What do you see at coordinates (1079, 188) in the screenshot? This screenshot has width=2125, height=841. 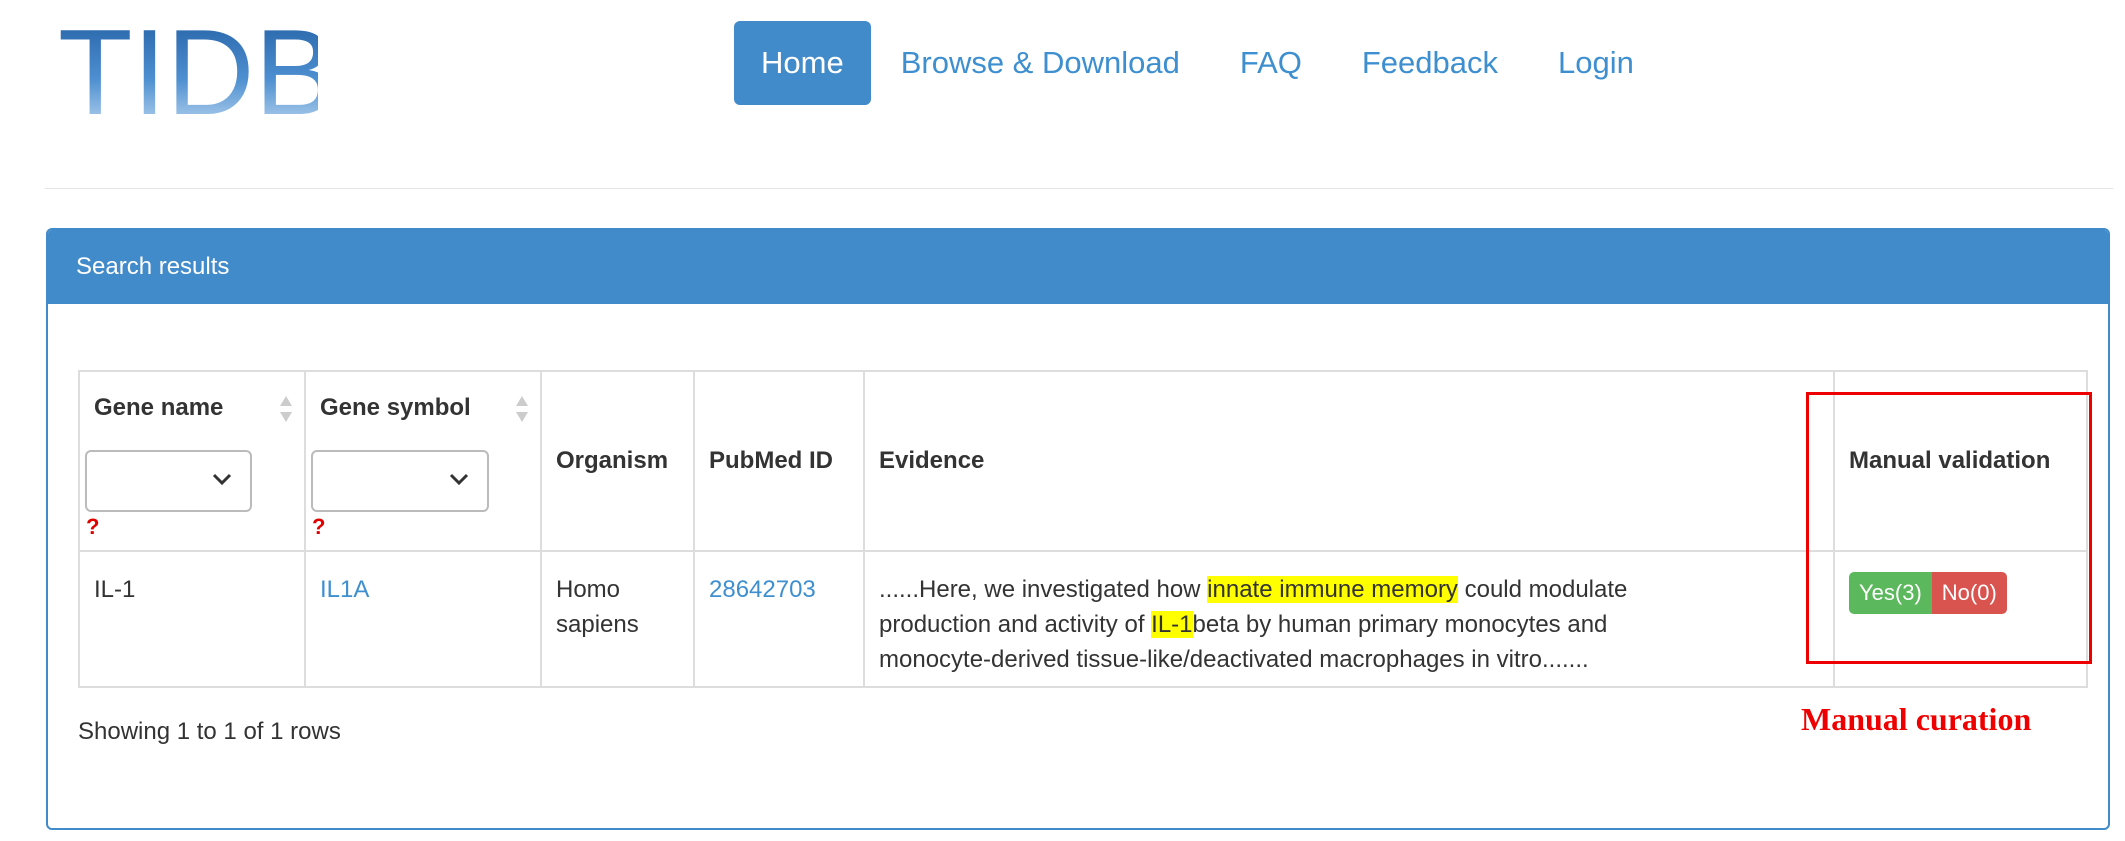 I see `header-divider` at bounding box center [1079, 188].